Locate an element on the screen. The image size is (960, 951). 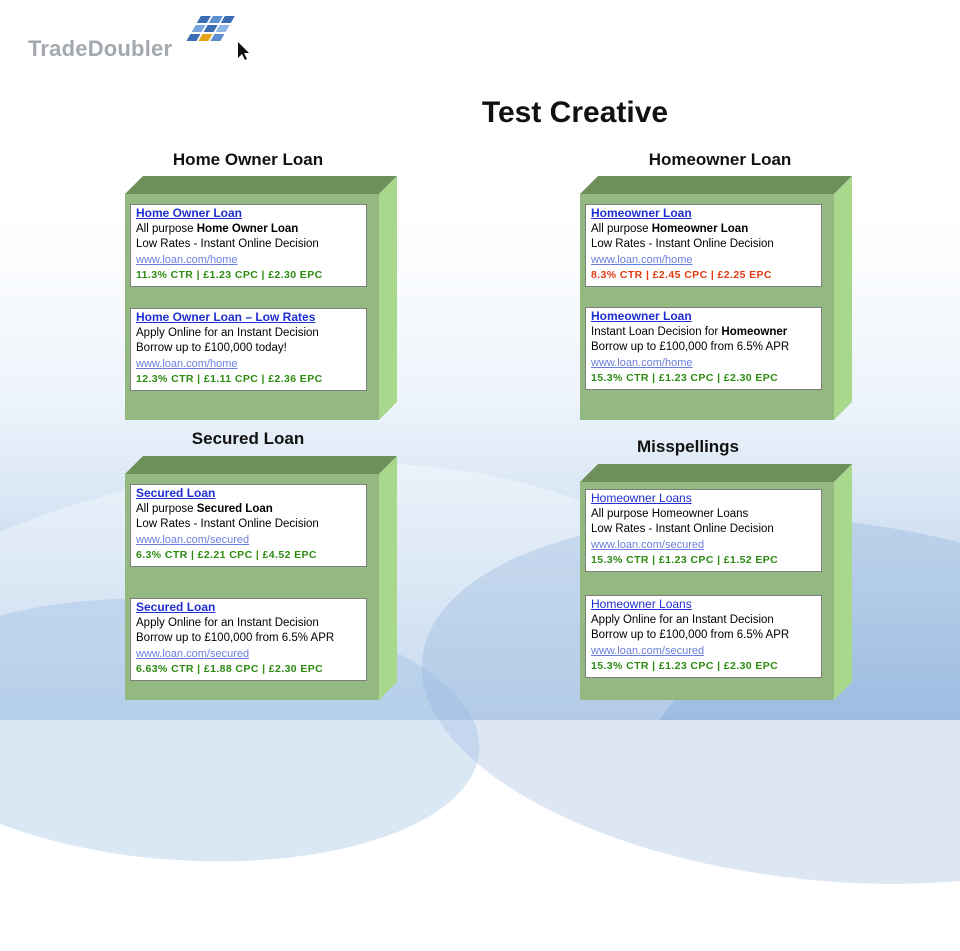
ad-stats: 8.3% CTR | £2.45 CPC | £2.25 EPC is located at coordinates (681, 275).